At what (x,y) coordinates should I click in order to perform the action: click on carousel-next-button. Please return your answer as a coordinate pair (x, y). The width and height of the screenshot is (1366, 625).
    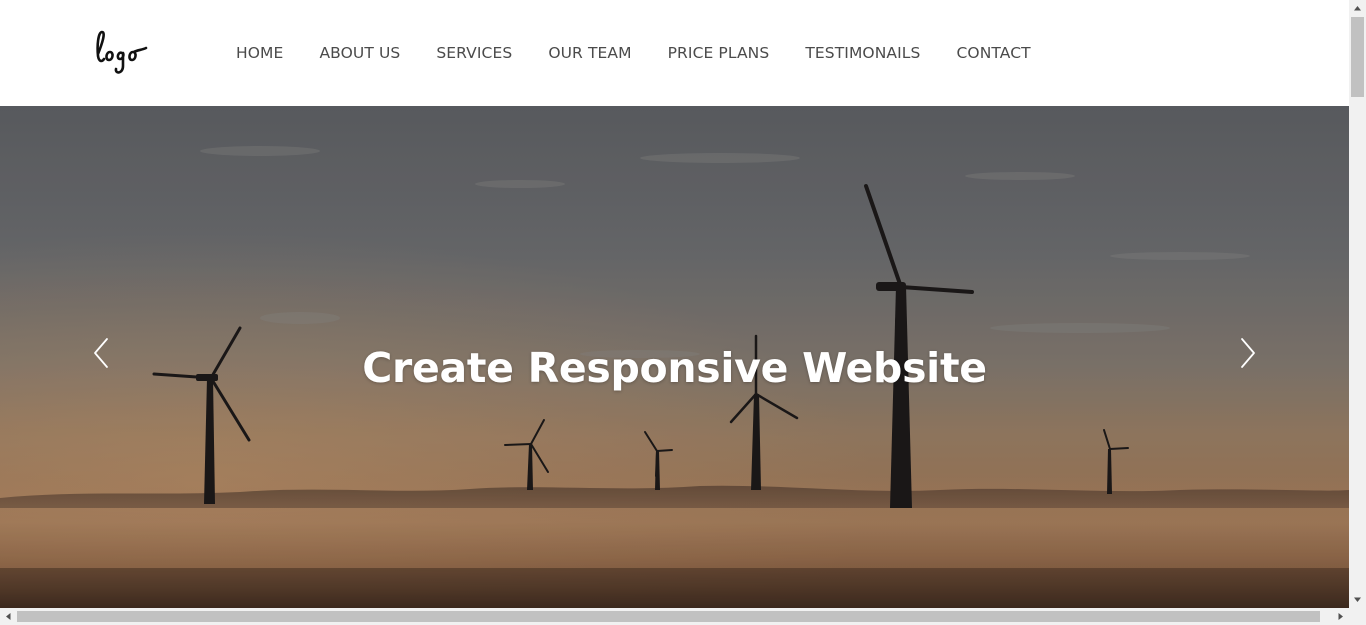
    Looking at the image, I should click on (1247, 353).